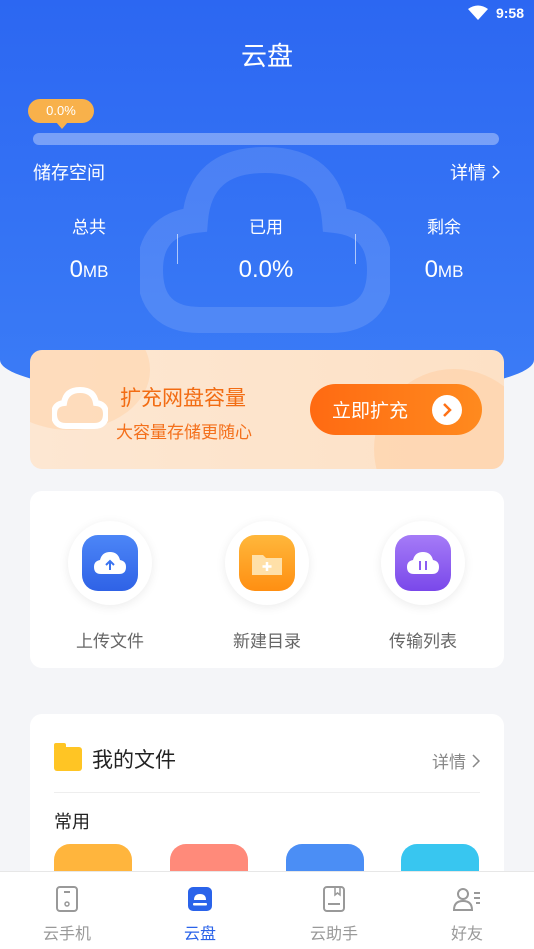 The height and width of the screenshot is (949, 534). I want to click on my-files-title: 我的文件, so click(134, 760).